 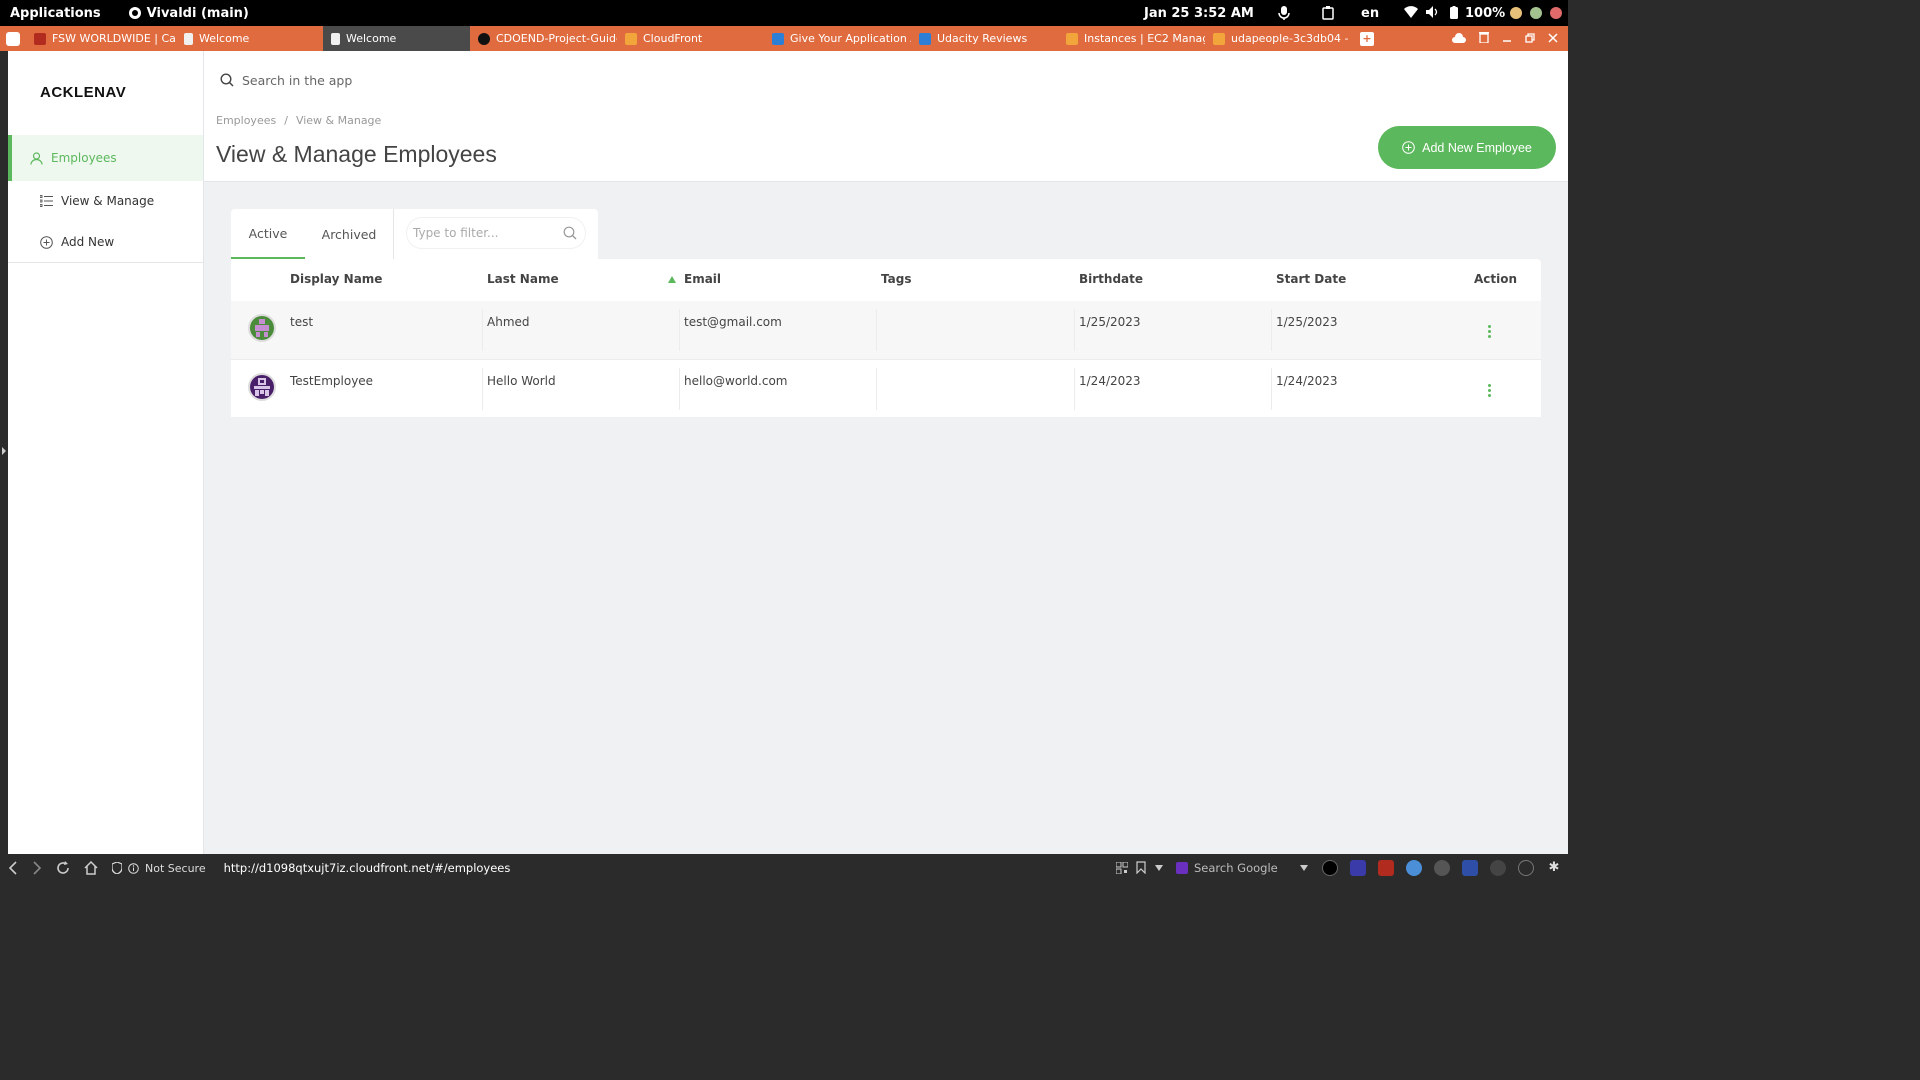 I want to click on cell-display-name: TestEmployee, so click(x=331, y=381).